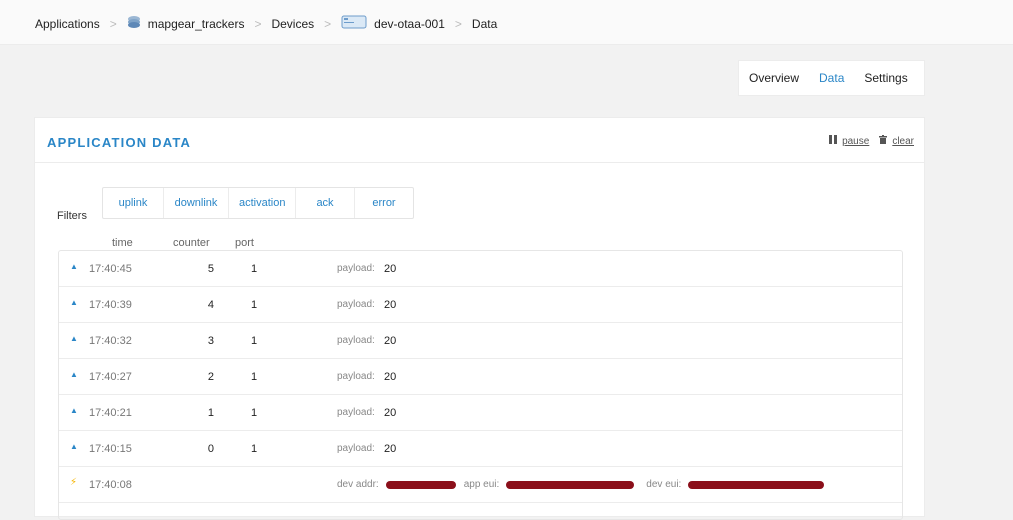  Describe the element at coordinates (210, 341) in the screenshot. I see `row-counter: 3` at that location.